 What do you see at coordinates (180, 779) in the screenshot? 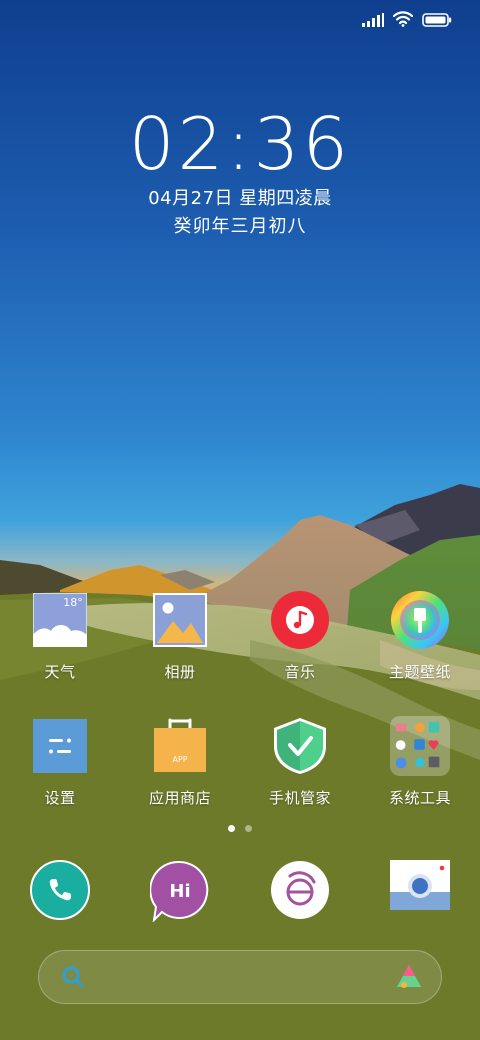
I see `app-app-store: APP 应用商店` at bounding box center [180, 779].